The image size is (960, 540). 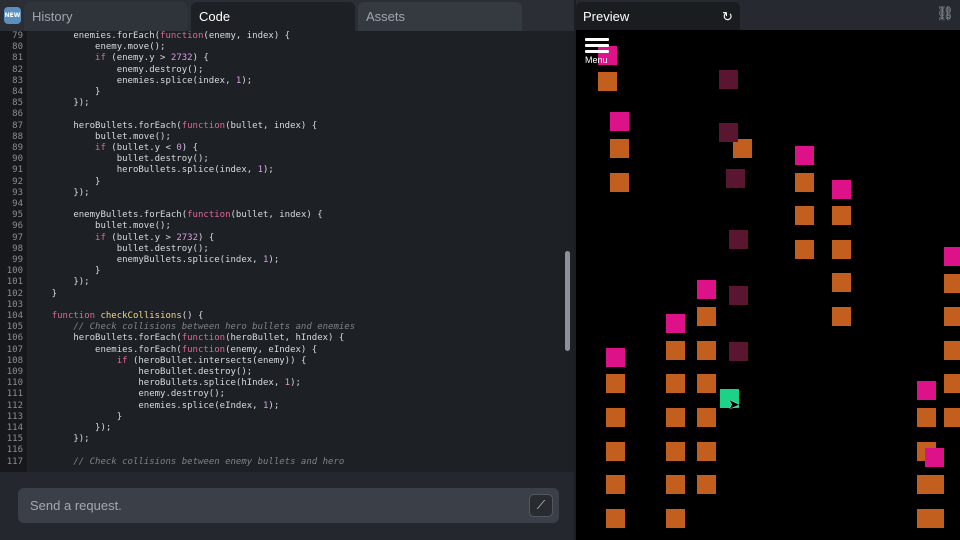 What do you see at coordinates (17, 58) in the screenshot?
I see `line-number: 81` at bounding box center [17, 58].